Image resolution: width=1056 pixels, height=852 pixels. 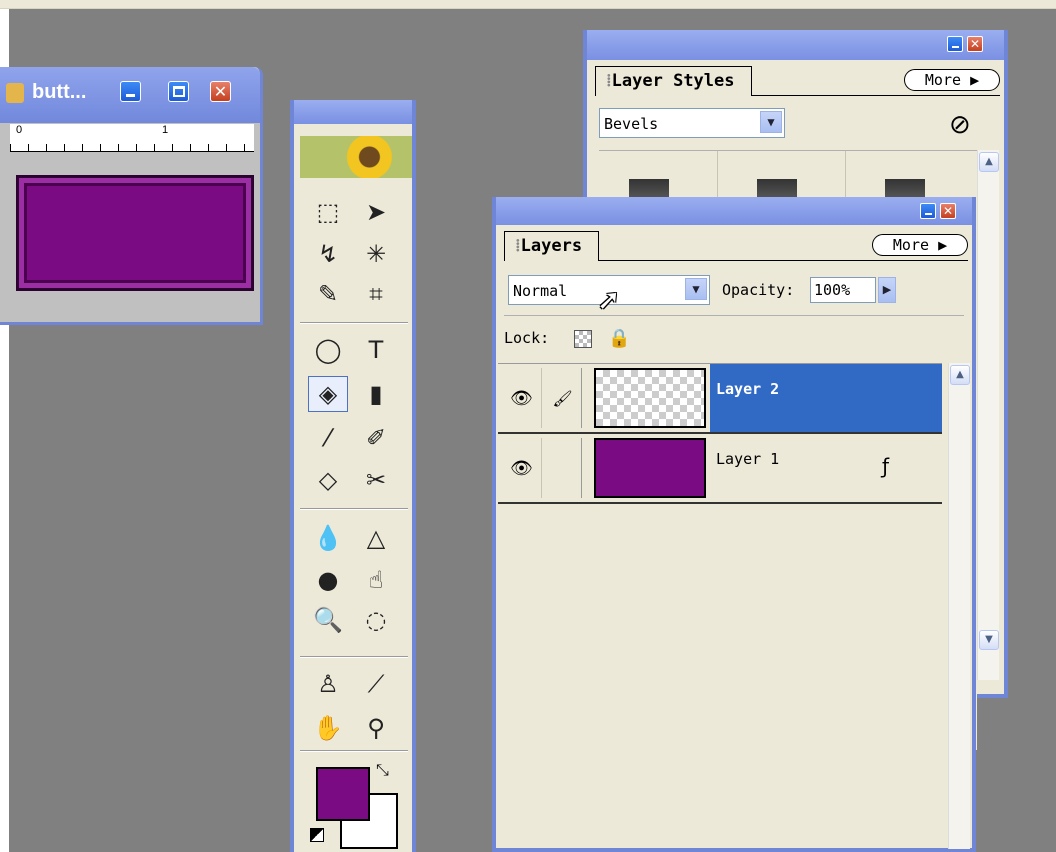 What do you see at coordinates (132, 147) in the screenshot?
I see `ruler-ticks` at bounding box center [132, 147].